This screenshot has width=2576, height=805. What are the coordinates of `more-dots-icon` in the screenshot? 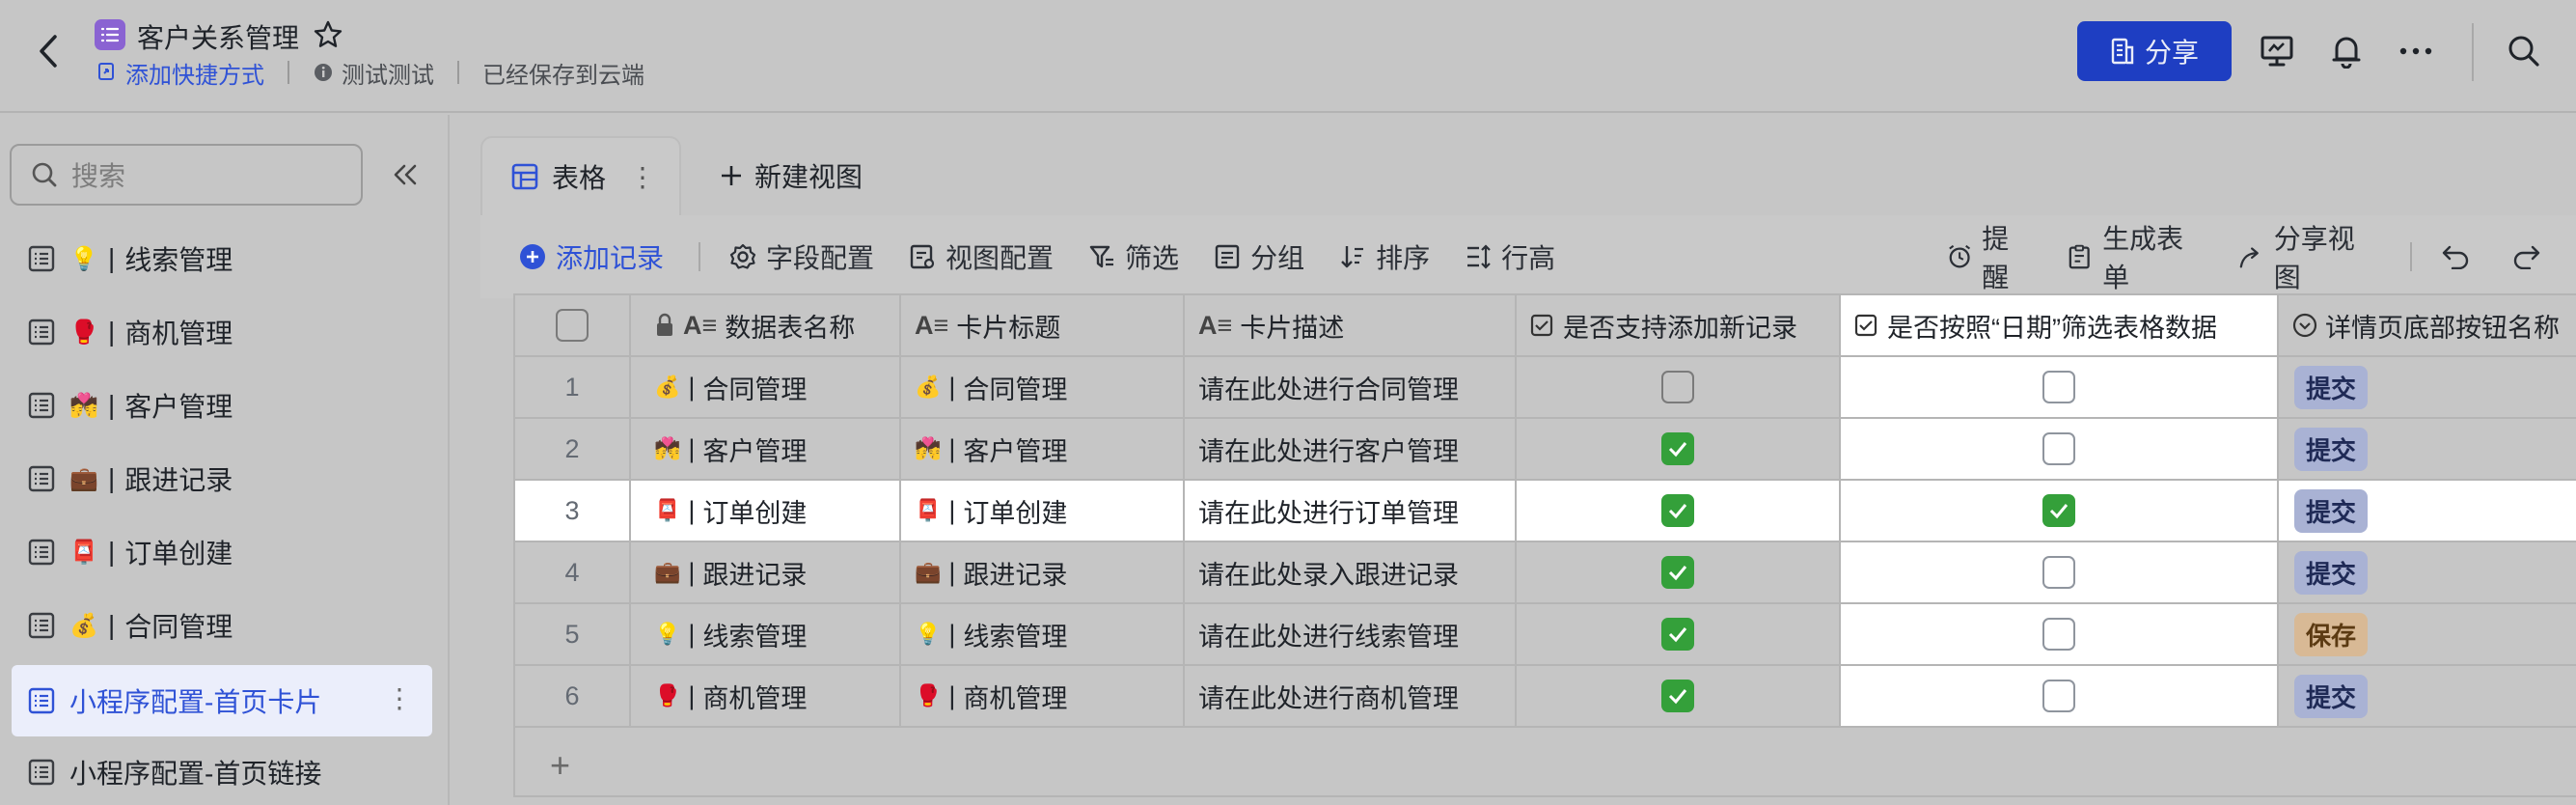 It's located at (2416, 51).